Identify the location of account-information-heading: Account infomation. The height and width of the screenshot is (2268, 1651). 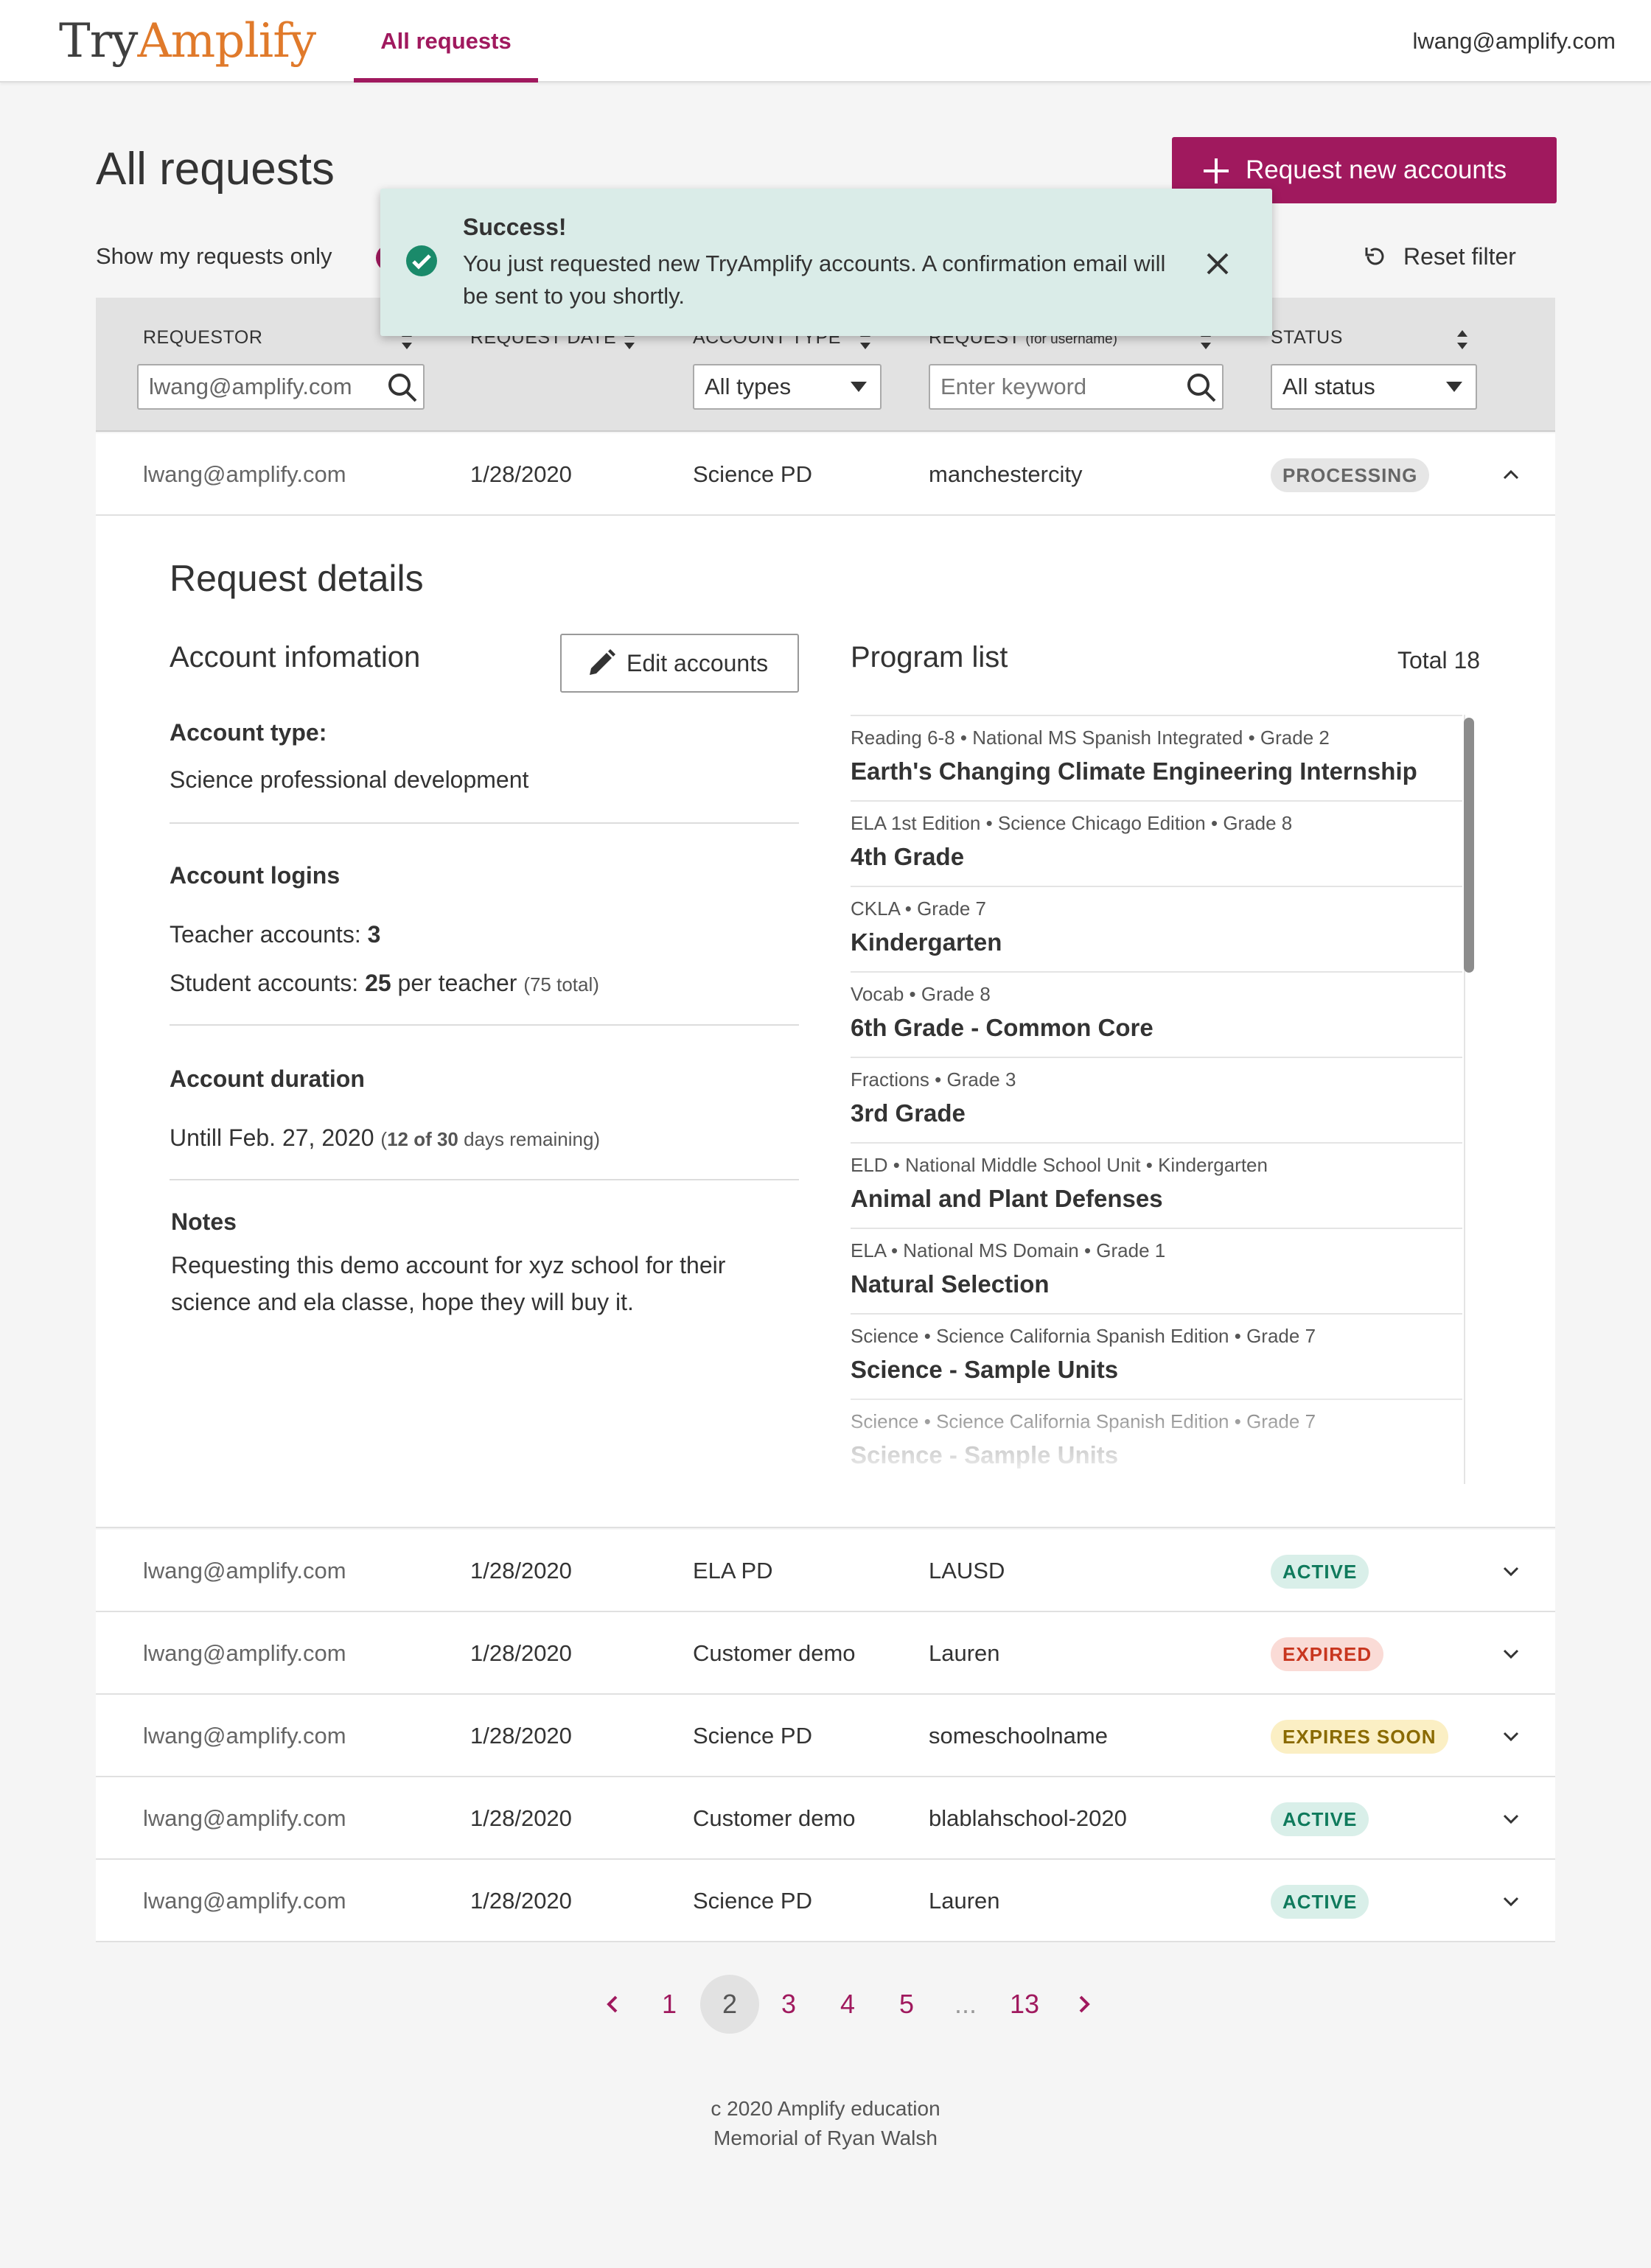
(295, 657).